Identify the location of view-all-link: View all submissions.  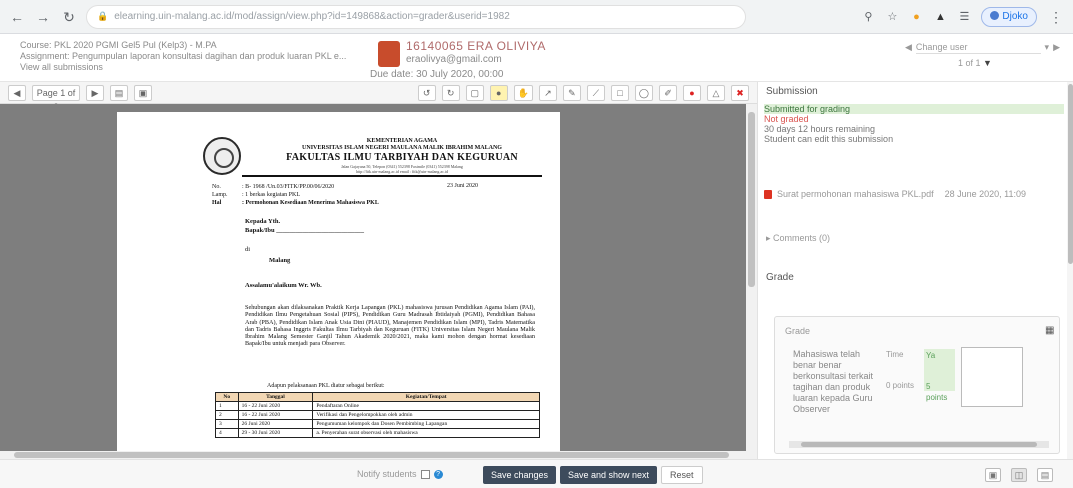
(200, 67).